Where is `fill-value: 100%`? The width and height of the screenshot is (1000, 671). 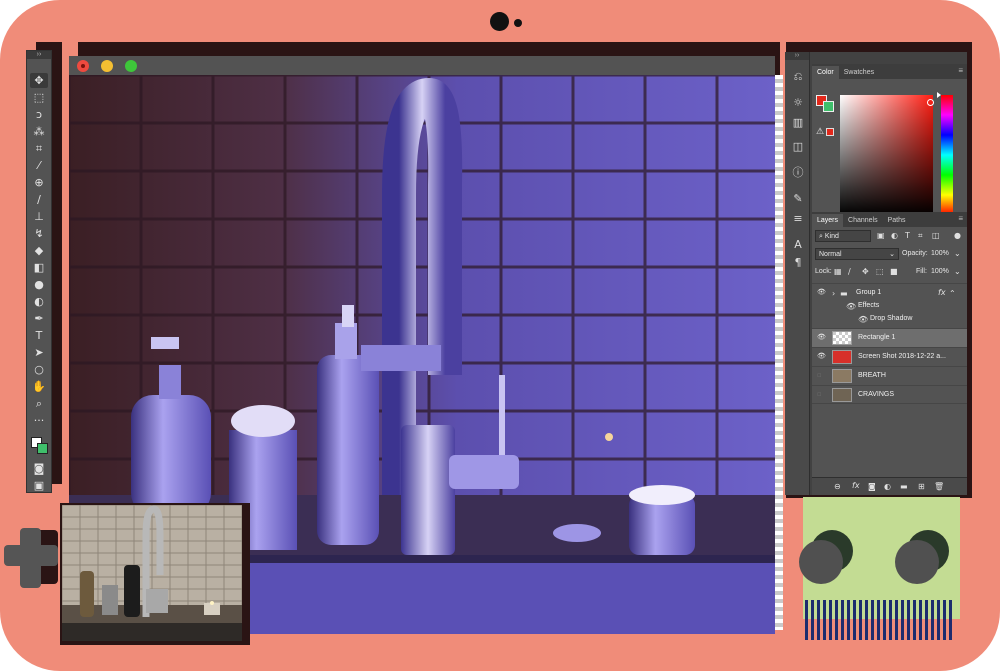 fill-value: 100% is located at coordinates (940, 271).